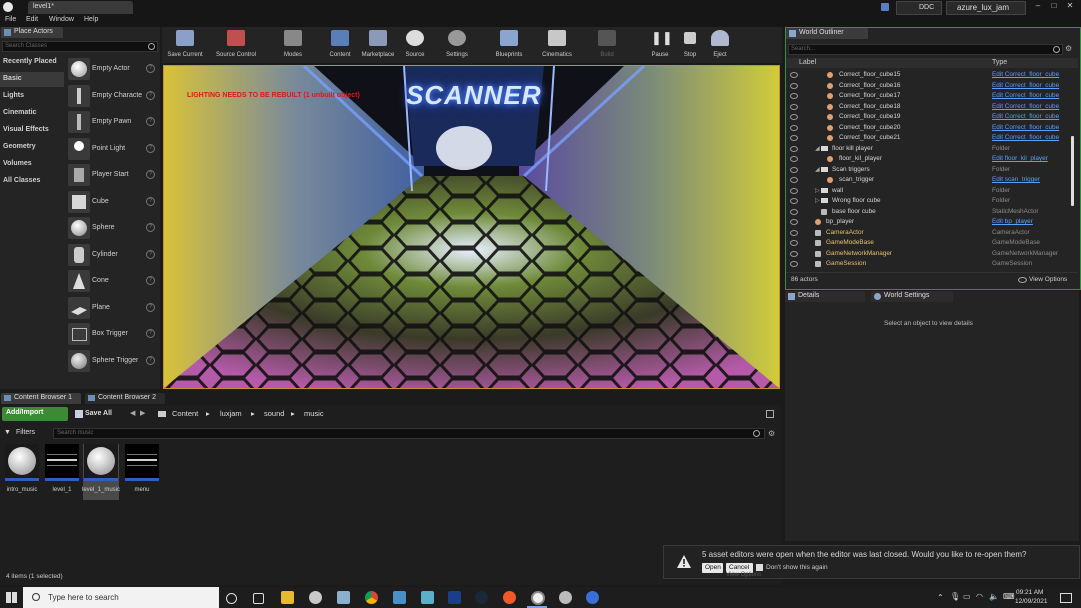 This screenshot has height=608, width=1081. Describe the element at coordinates (32, 32) in the screenshot. I see `place-actors-tab: Place Actors` at that location.